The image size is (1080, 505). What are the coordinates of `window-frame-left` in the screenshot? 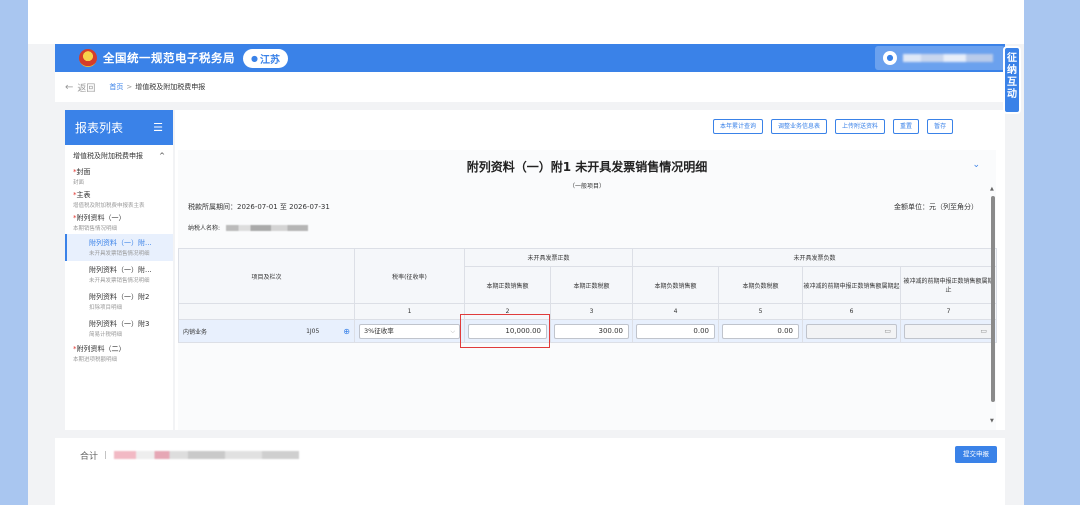 It's located at (14, 252).